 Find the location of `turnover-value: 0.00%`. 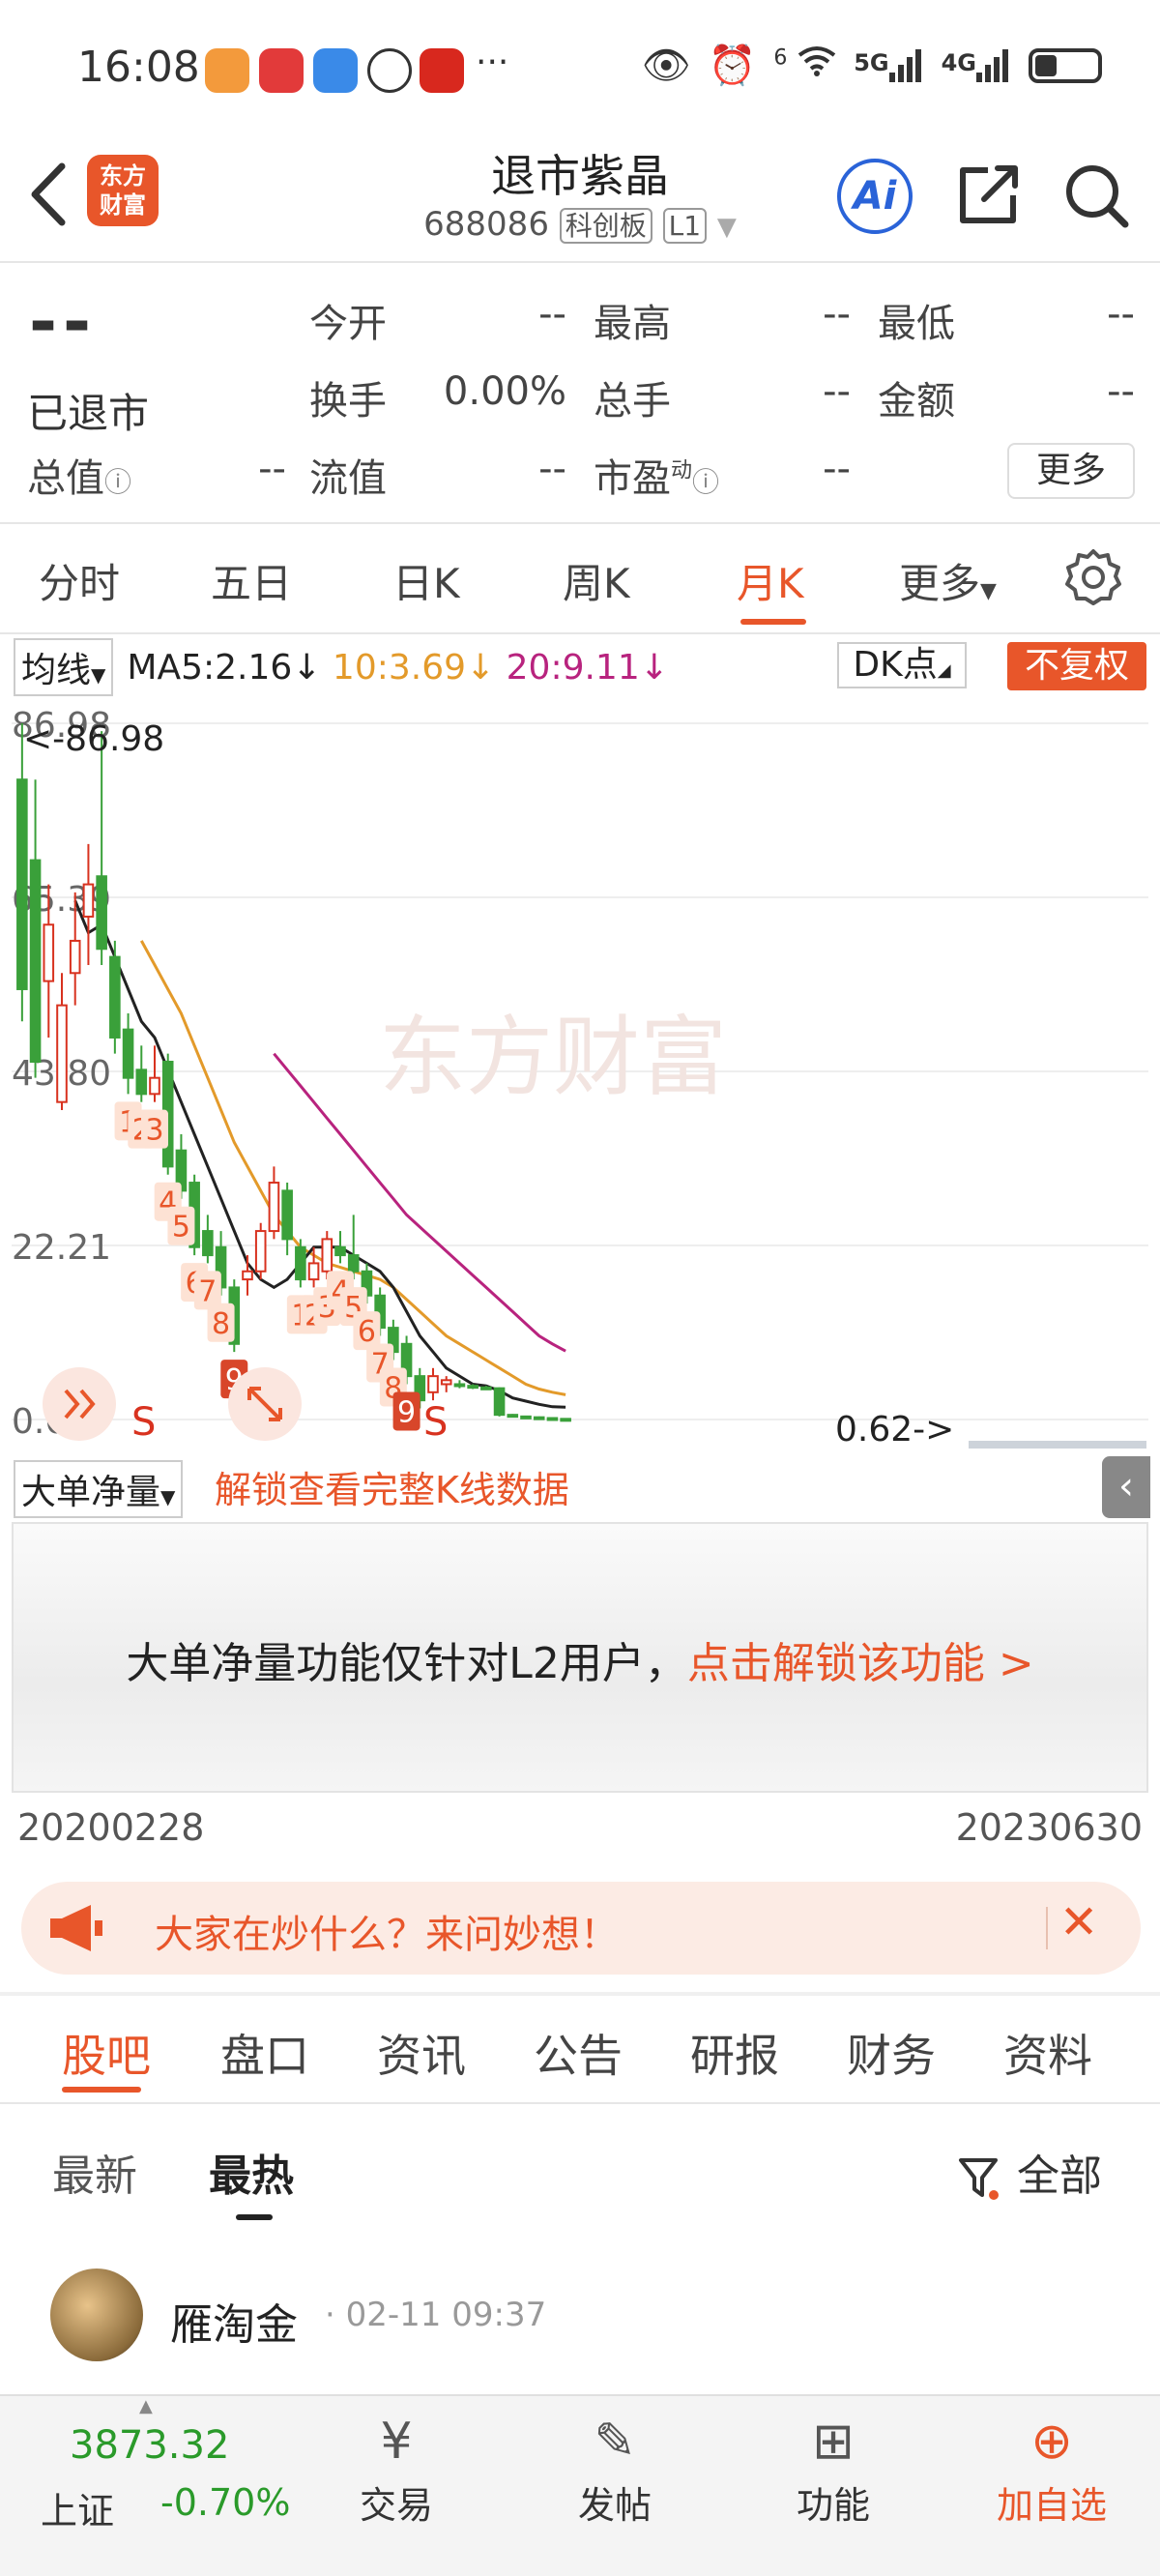

turnover-value: 0.00% is located at coordinates (505, 391).